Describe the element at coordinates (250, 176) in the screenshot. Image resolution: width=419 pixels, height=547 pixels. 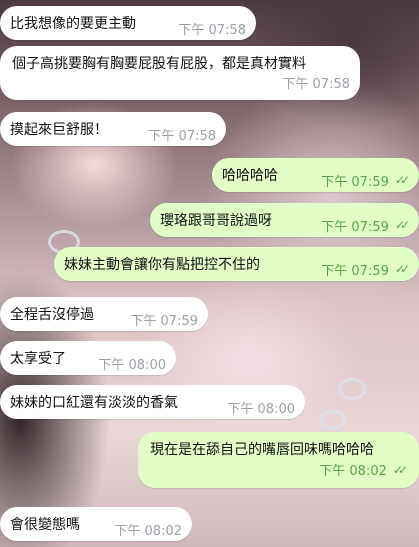
I see `message-text: 哈哈哈哈` at that location.